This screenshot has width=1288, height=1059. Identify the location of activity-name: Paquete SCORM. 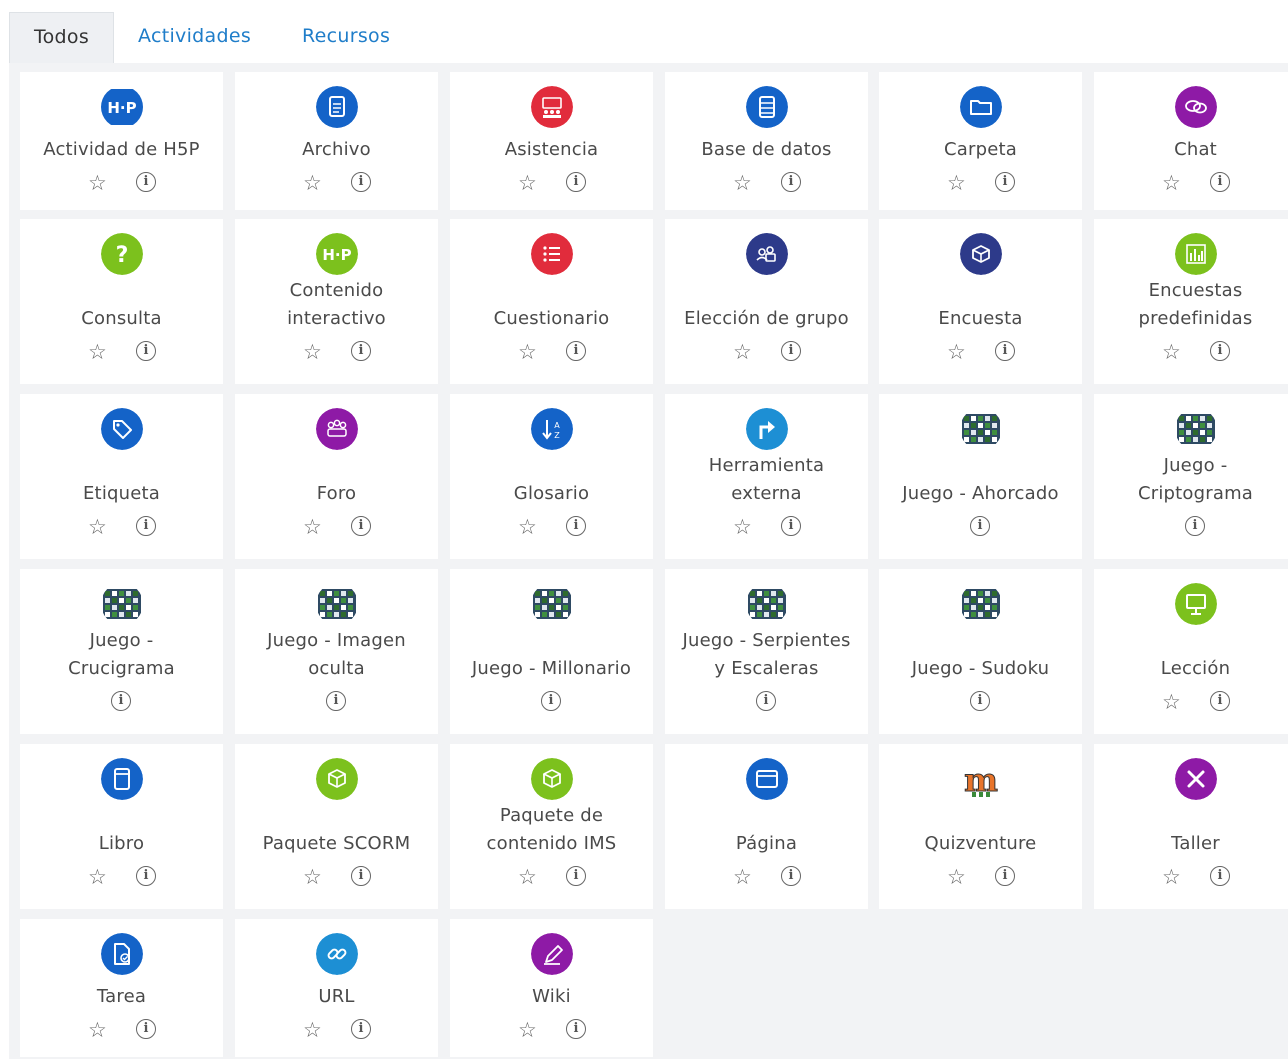
(336, 844).